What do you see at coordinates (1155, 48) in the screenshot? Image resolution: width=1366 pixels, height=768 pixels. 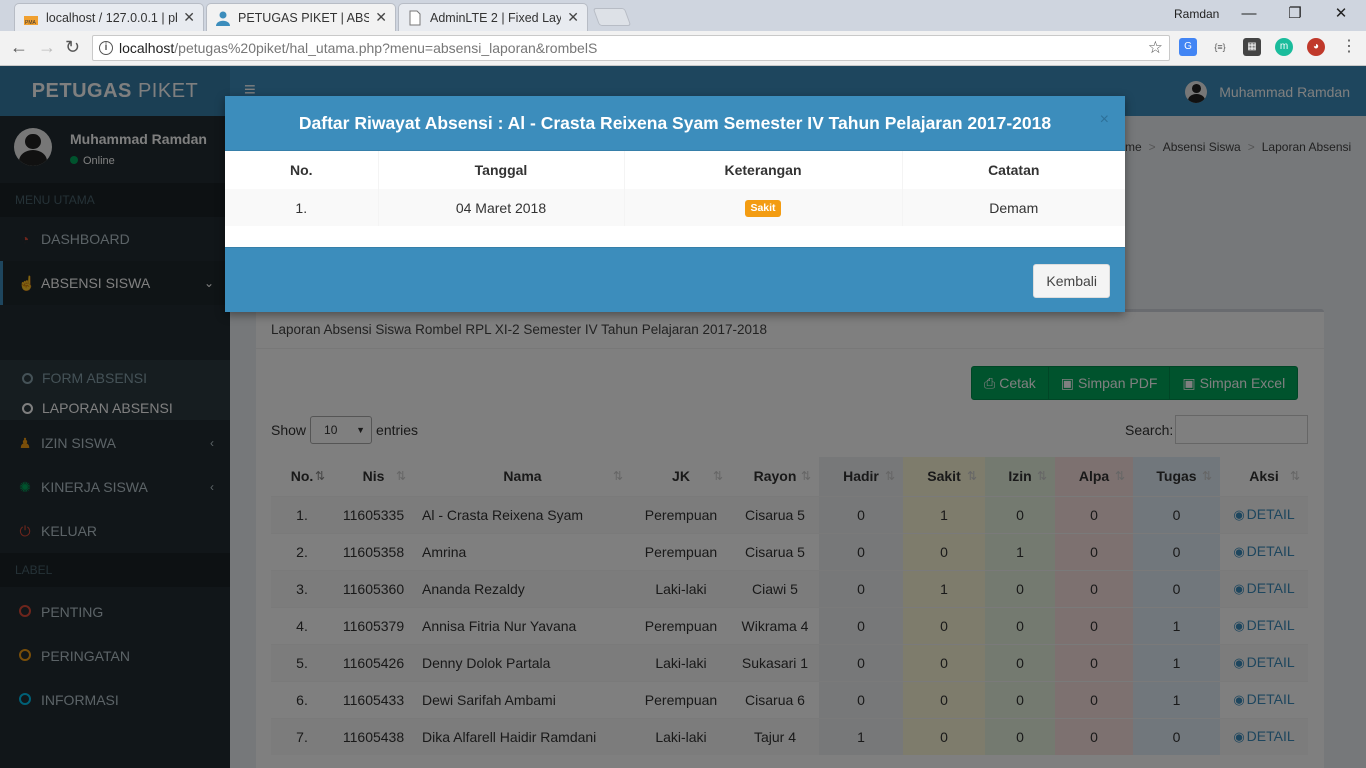 I see `bookmark-star-icon: ☆` at bounding box center [1155, 48].